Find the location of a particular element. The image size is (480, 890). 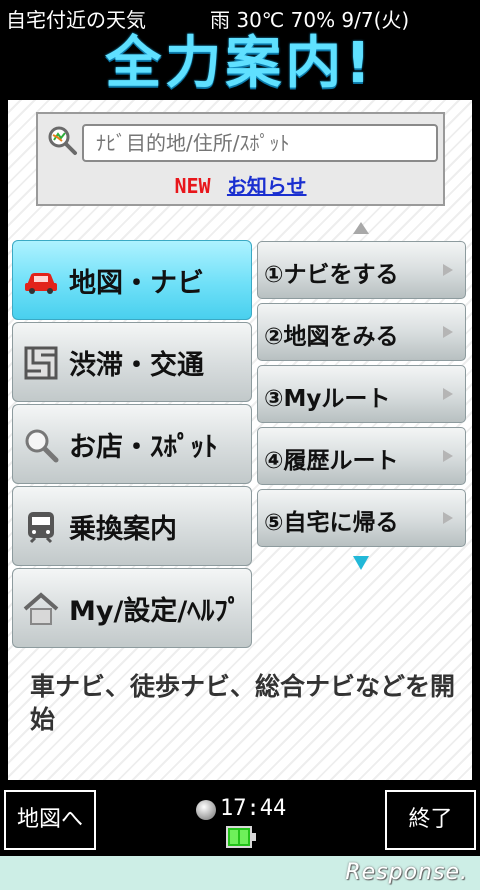

train-icon is located at coordinates (41, 528).